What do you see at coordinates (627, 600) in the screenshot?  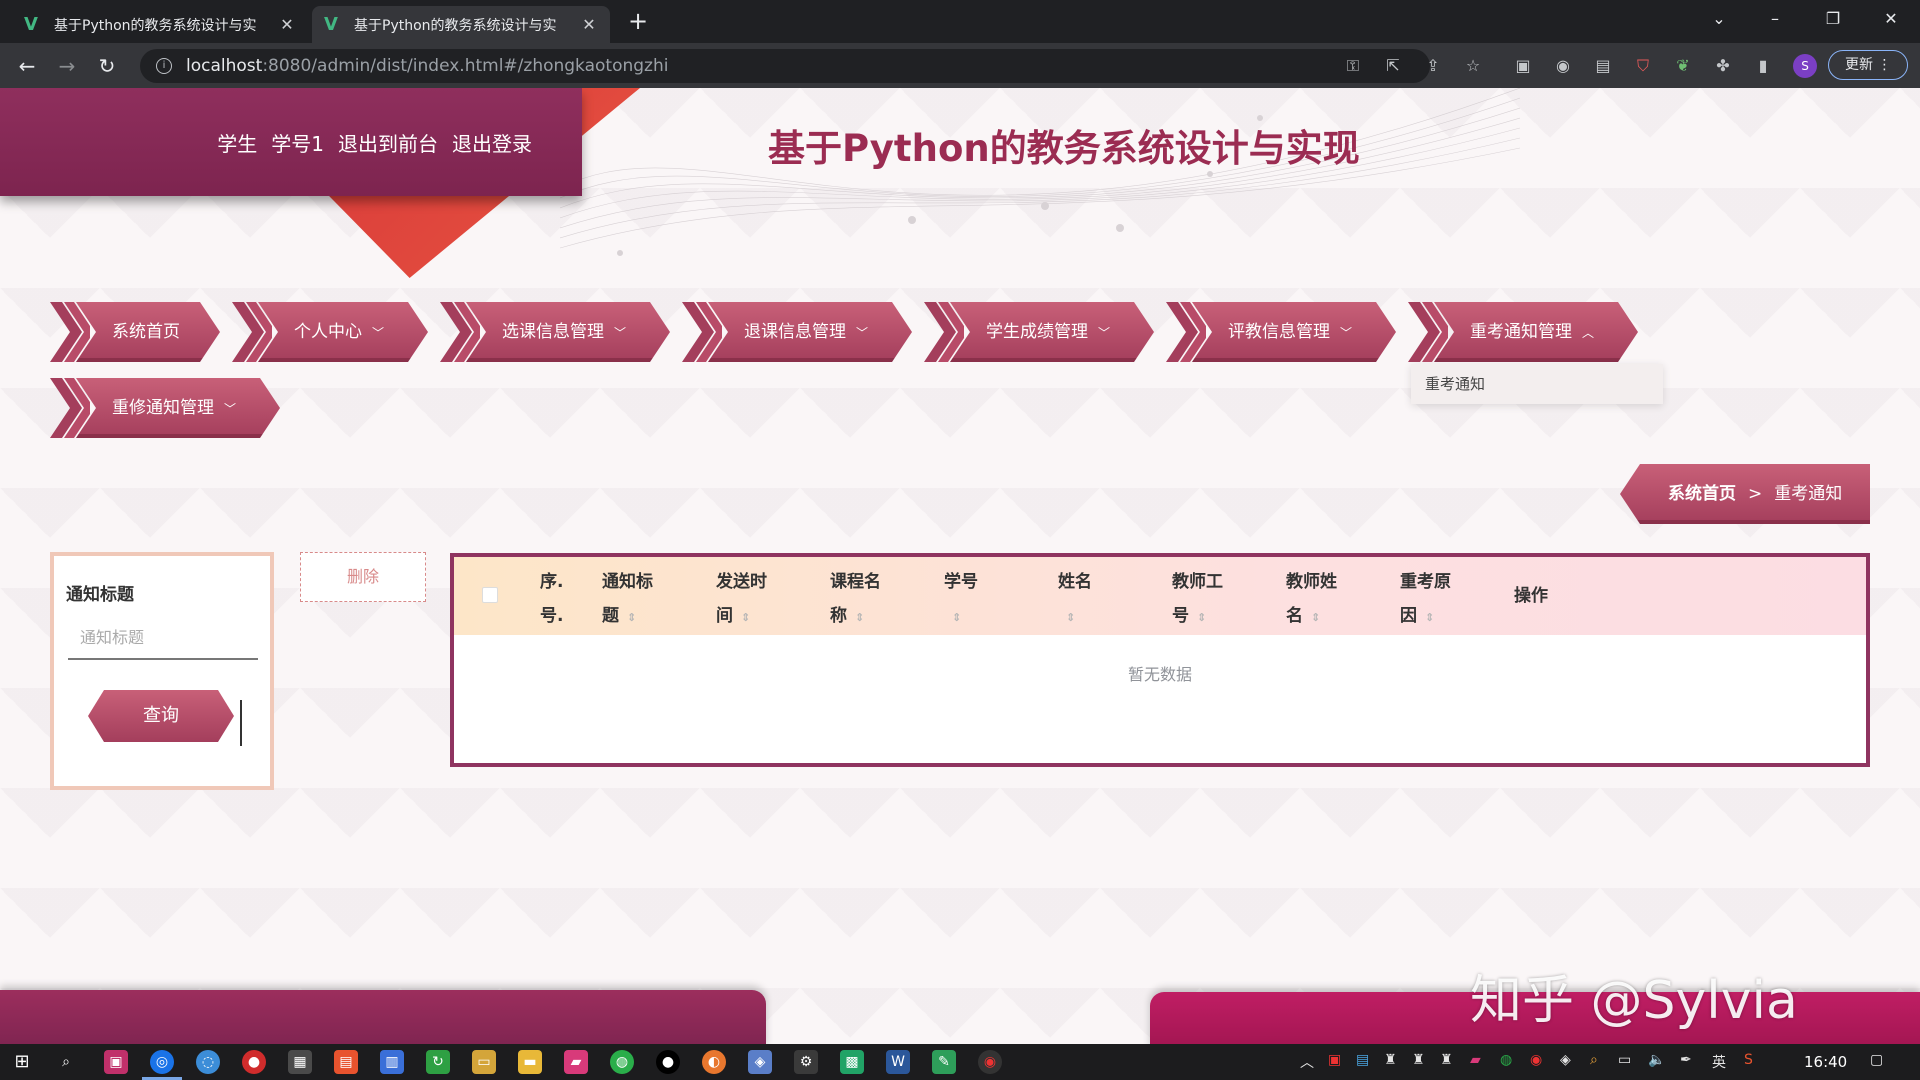 I see `col-notice-title: 通知标题 ⇕` at bounding box center [627, 600].